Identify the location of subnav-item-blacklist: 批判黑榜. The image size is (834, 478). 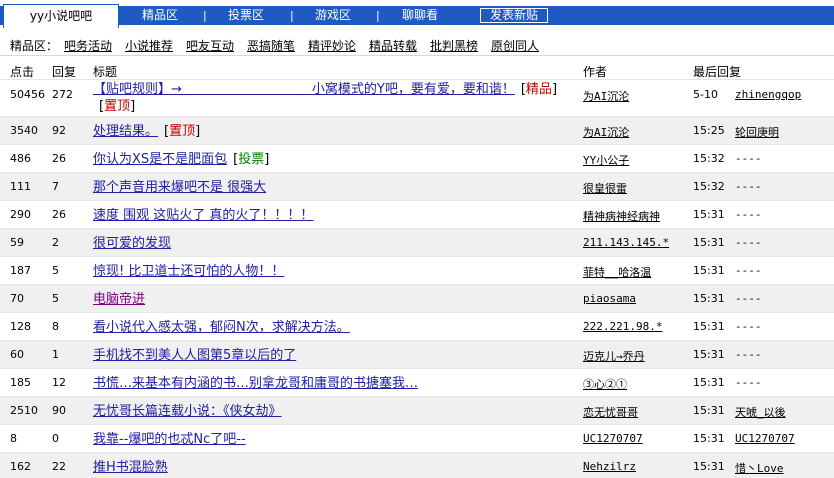
(454, 45).